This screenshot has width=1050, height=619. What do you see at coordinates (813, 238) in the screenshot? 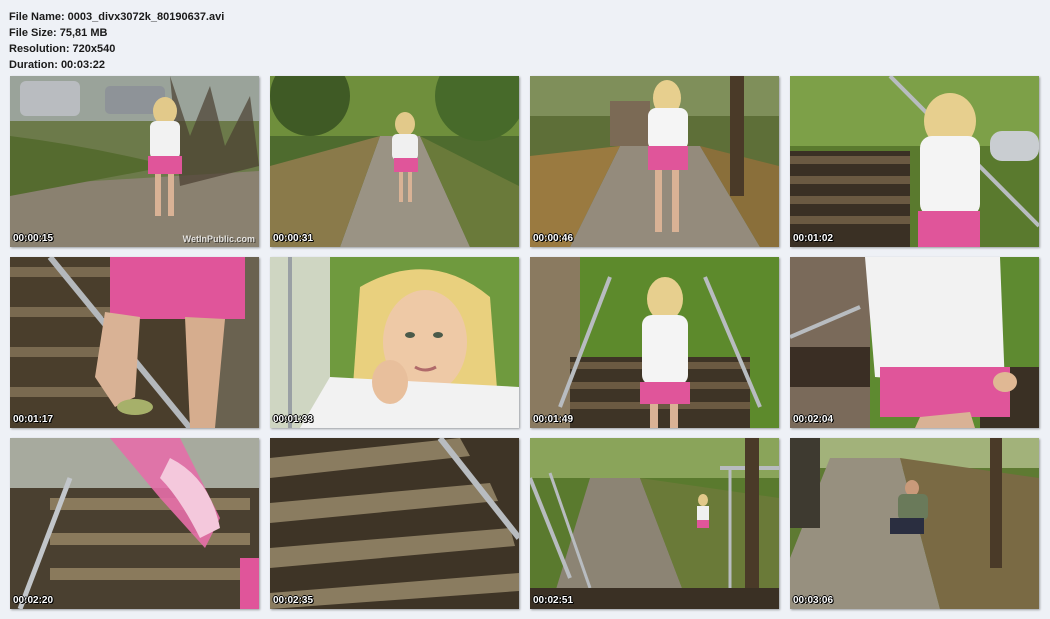
I see `timestamp: 00:01:02` at bounding box center [813, 238].